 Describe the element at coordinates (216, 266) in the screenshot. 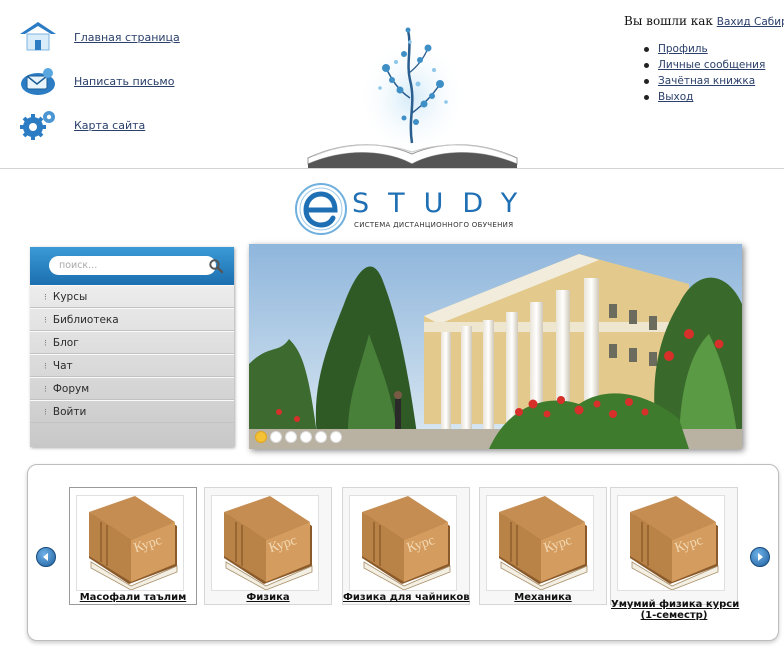

I see `search-icon` at that location.